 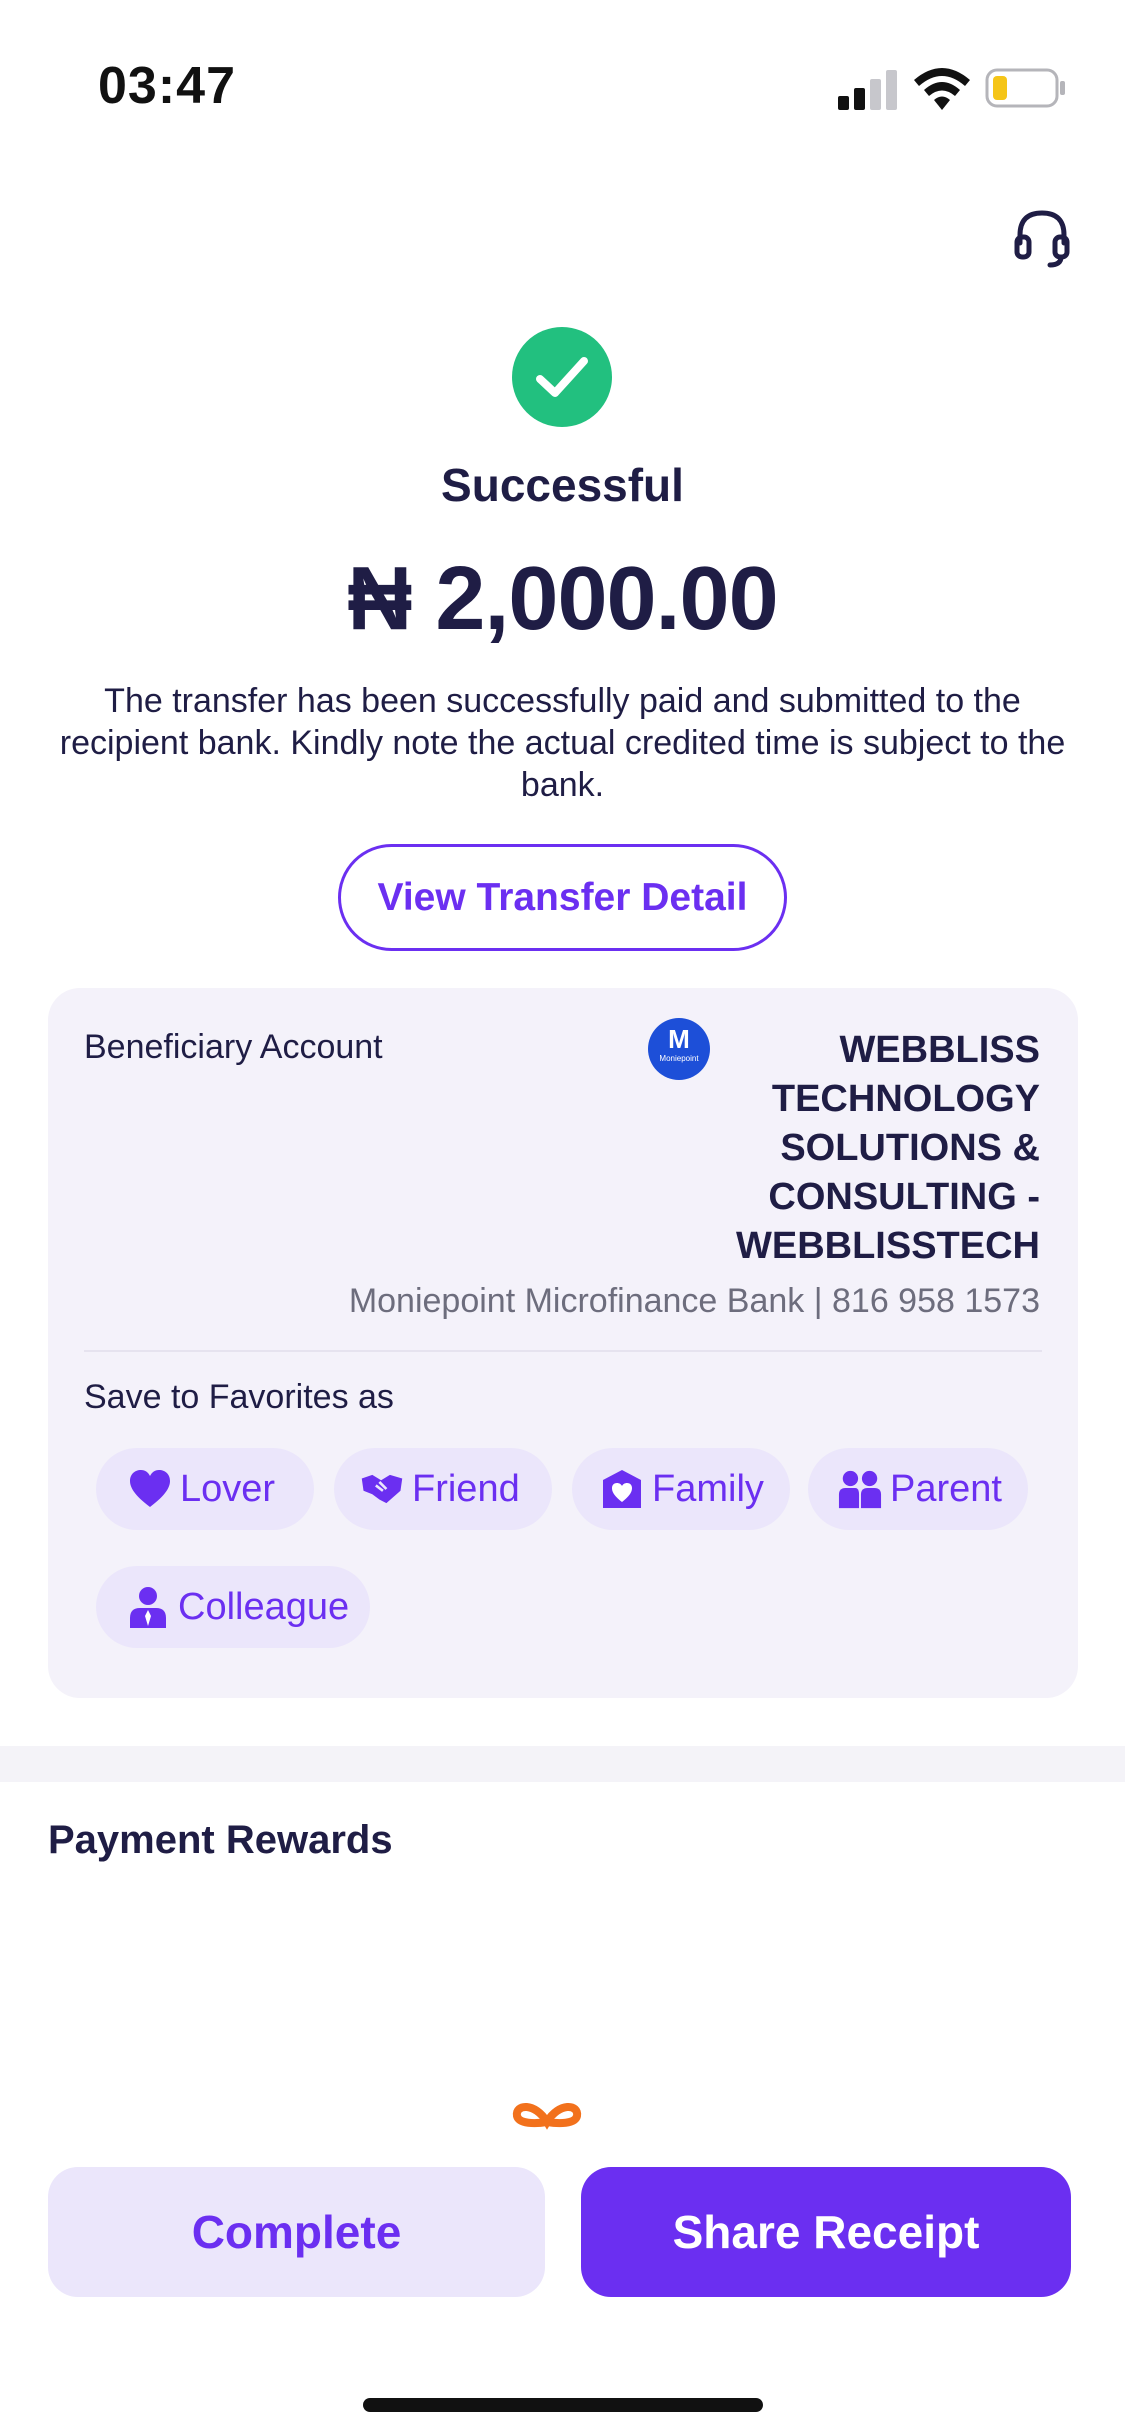 I want to click on complete-button: Complete, so click(x=296, y=2232).